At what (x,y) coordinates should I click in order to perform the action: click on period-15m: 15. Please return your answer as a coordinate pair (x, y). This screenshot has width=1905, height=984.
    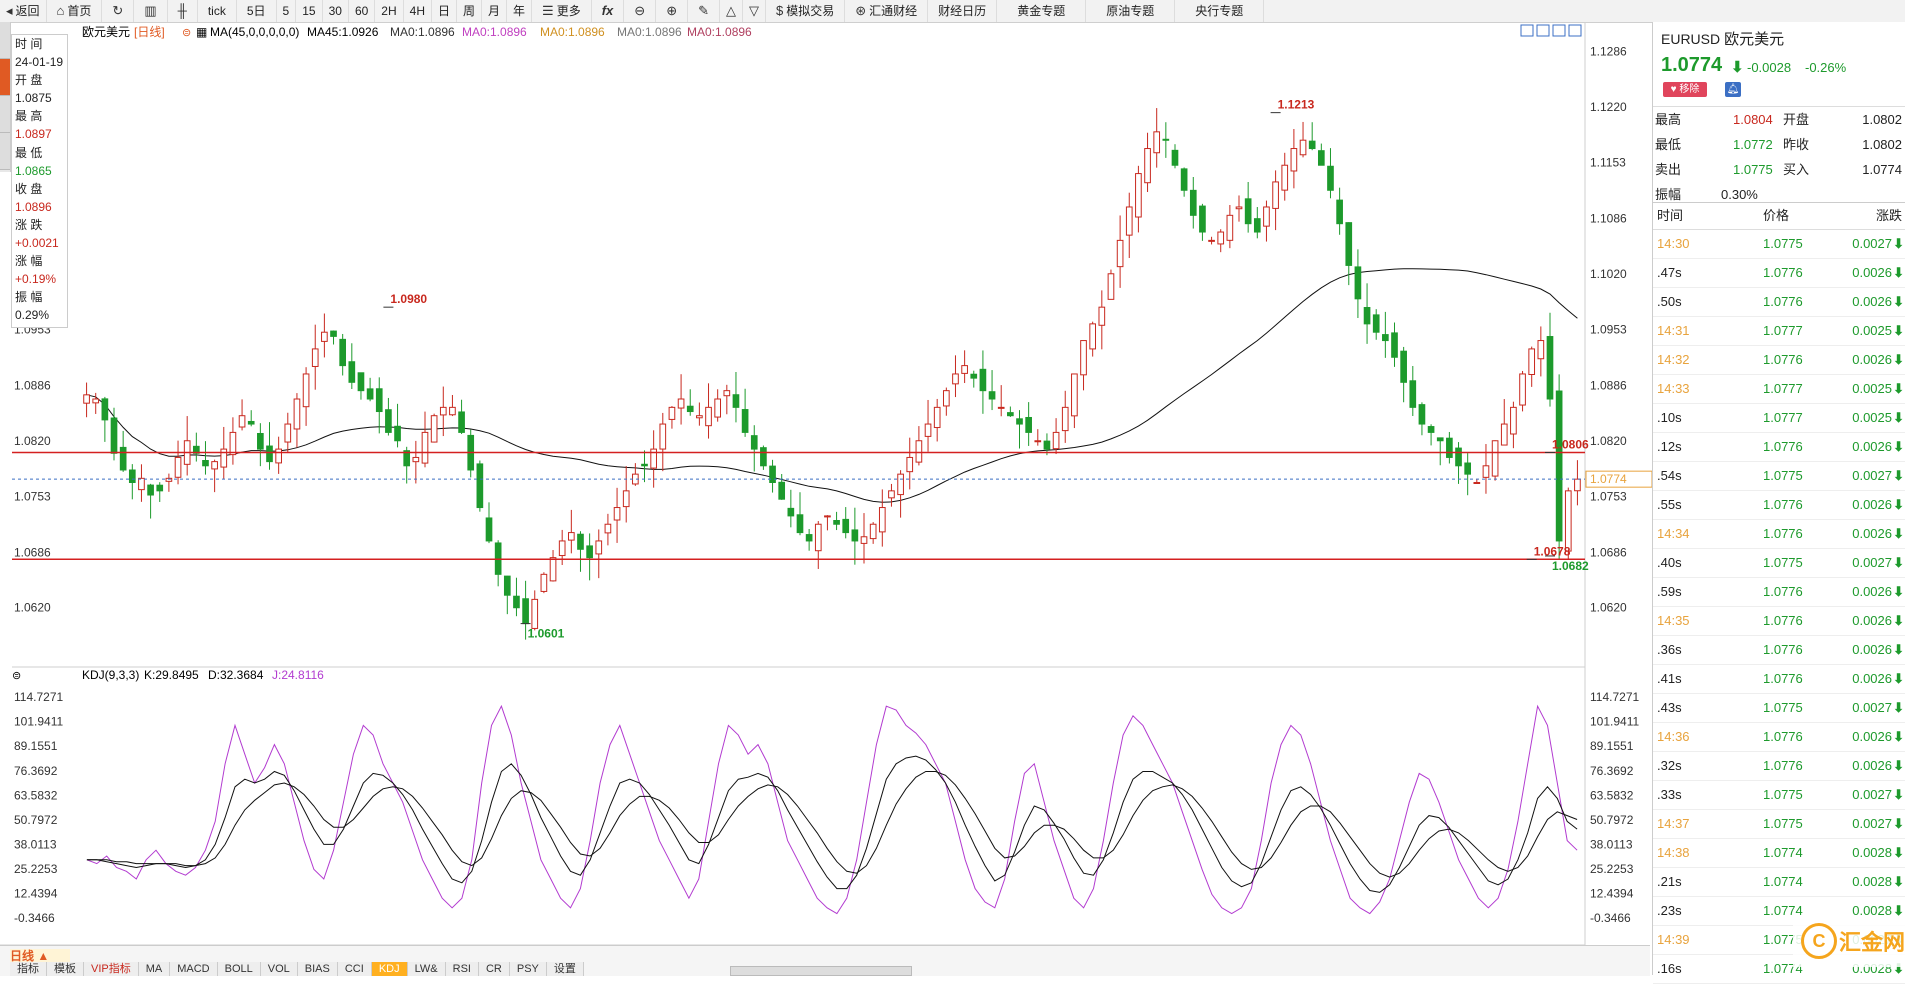
    Looking at the image, I should click on (309, 11).